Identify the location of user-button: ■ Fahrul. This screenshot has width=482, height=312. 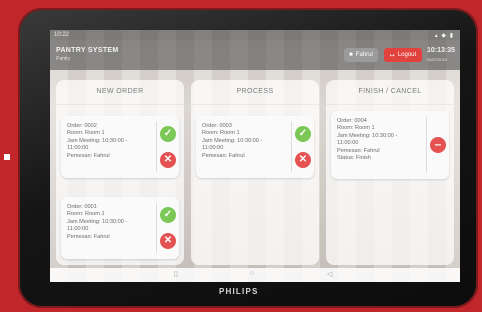
(361, 55).